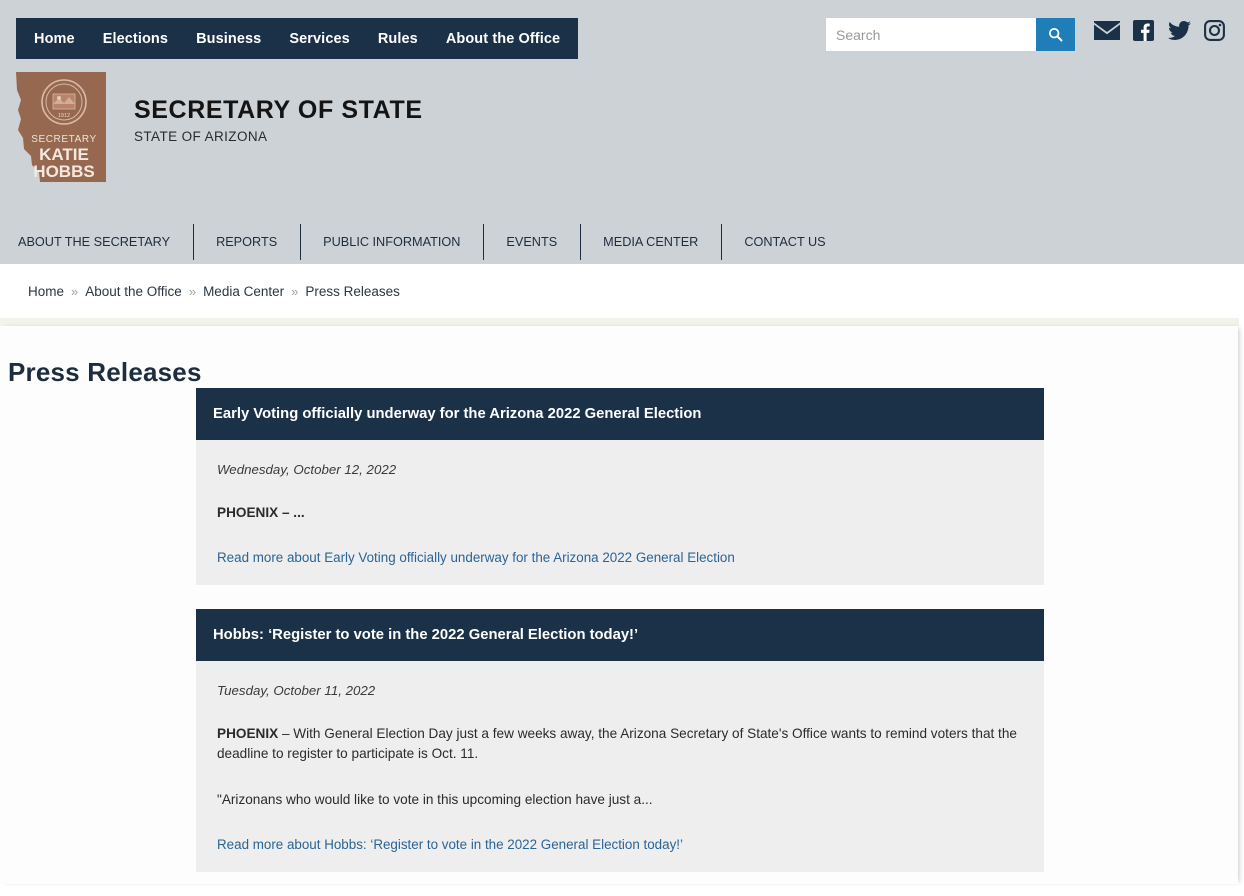 Image resolution: width=1244 pixels, height=896 pixels. What do you see at coordinates (1159, 30) in the screenshot?
I see `social-links` at bounding box center [1159, 30].